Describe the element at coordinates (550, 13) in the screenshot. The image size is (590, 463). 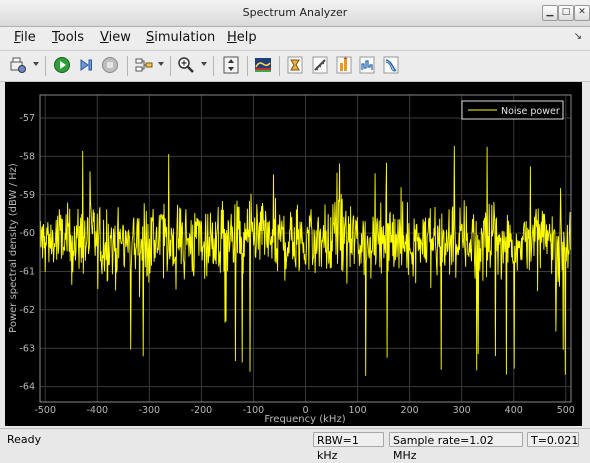
I see `minimize-button: ▁` at that location.